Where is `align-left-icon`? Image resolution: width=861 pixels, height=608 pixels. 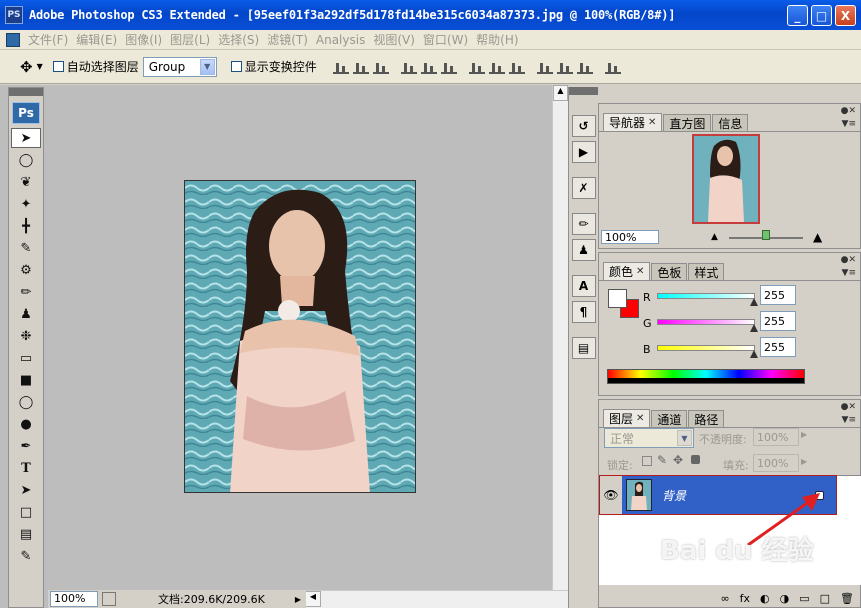 align-left-icon is located at coordinates (408, 67).